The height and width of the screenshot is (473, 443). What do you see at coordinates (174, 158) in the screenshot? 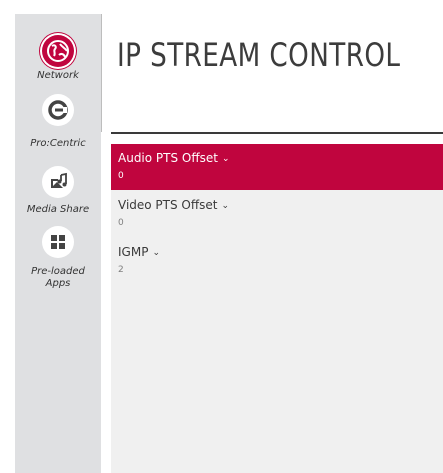
I see `setting-label: Audio PTS Offset ⌄` at bounding box center [174, 158].